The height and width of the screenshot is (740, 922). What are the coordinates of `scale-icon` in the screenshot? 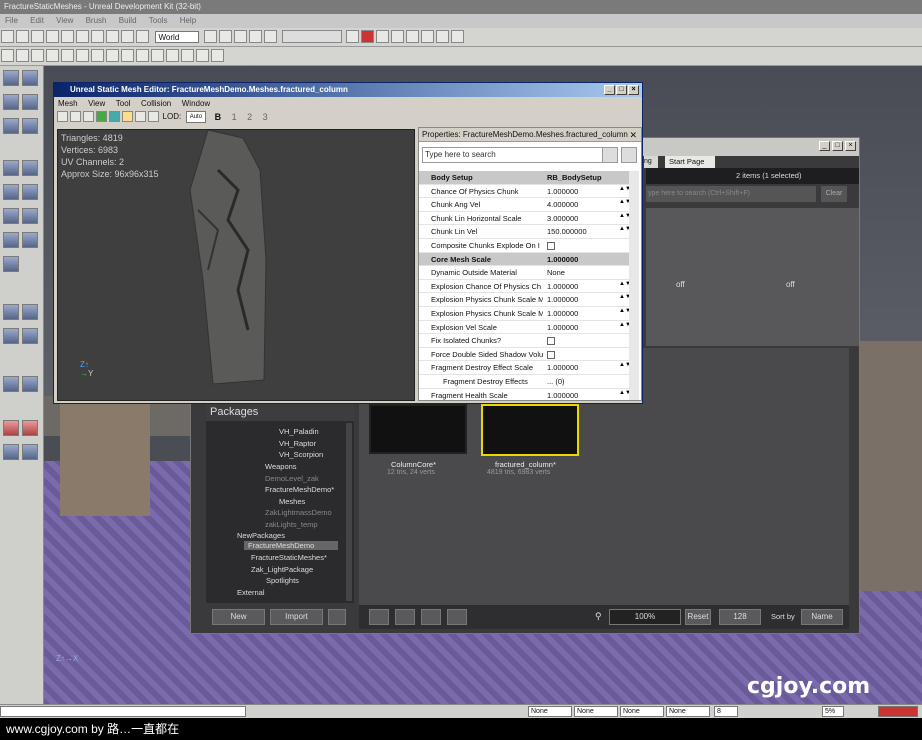 It's located at (127, 36).